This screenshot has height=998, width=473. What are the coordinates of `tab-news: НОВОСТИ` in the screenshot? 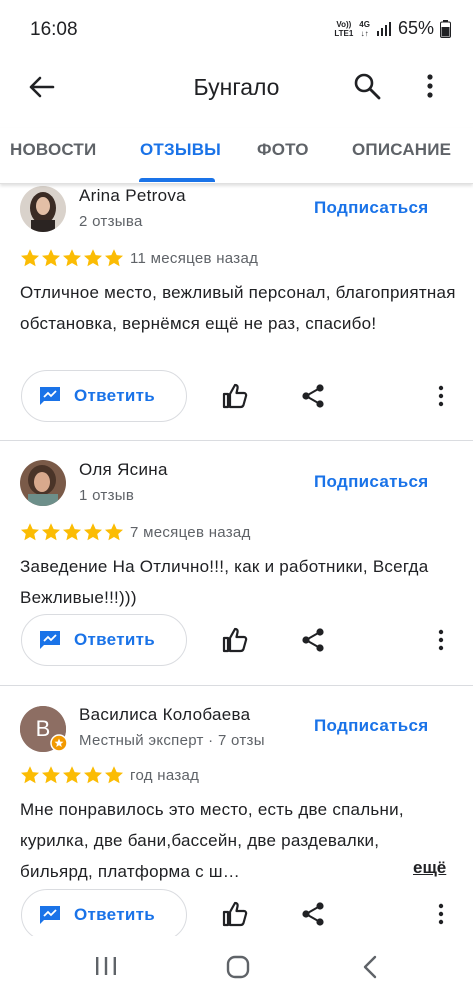 It's located at (53, 150).